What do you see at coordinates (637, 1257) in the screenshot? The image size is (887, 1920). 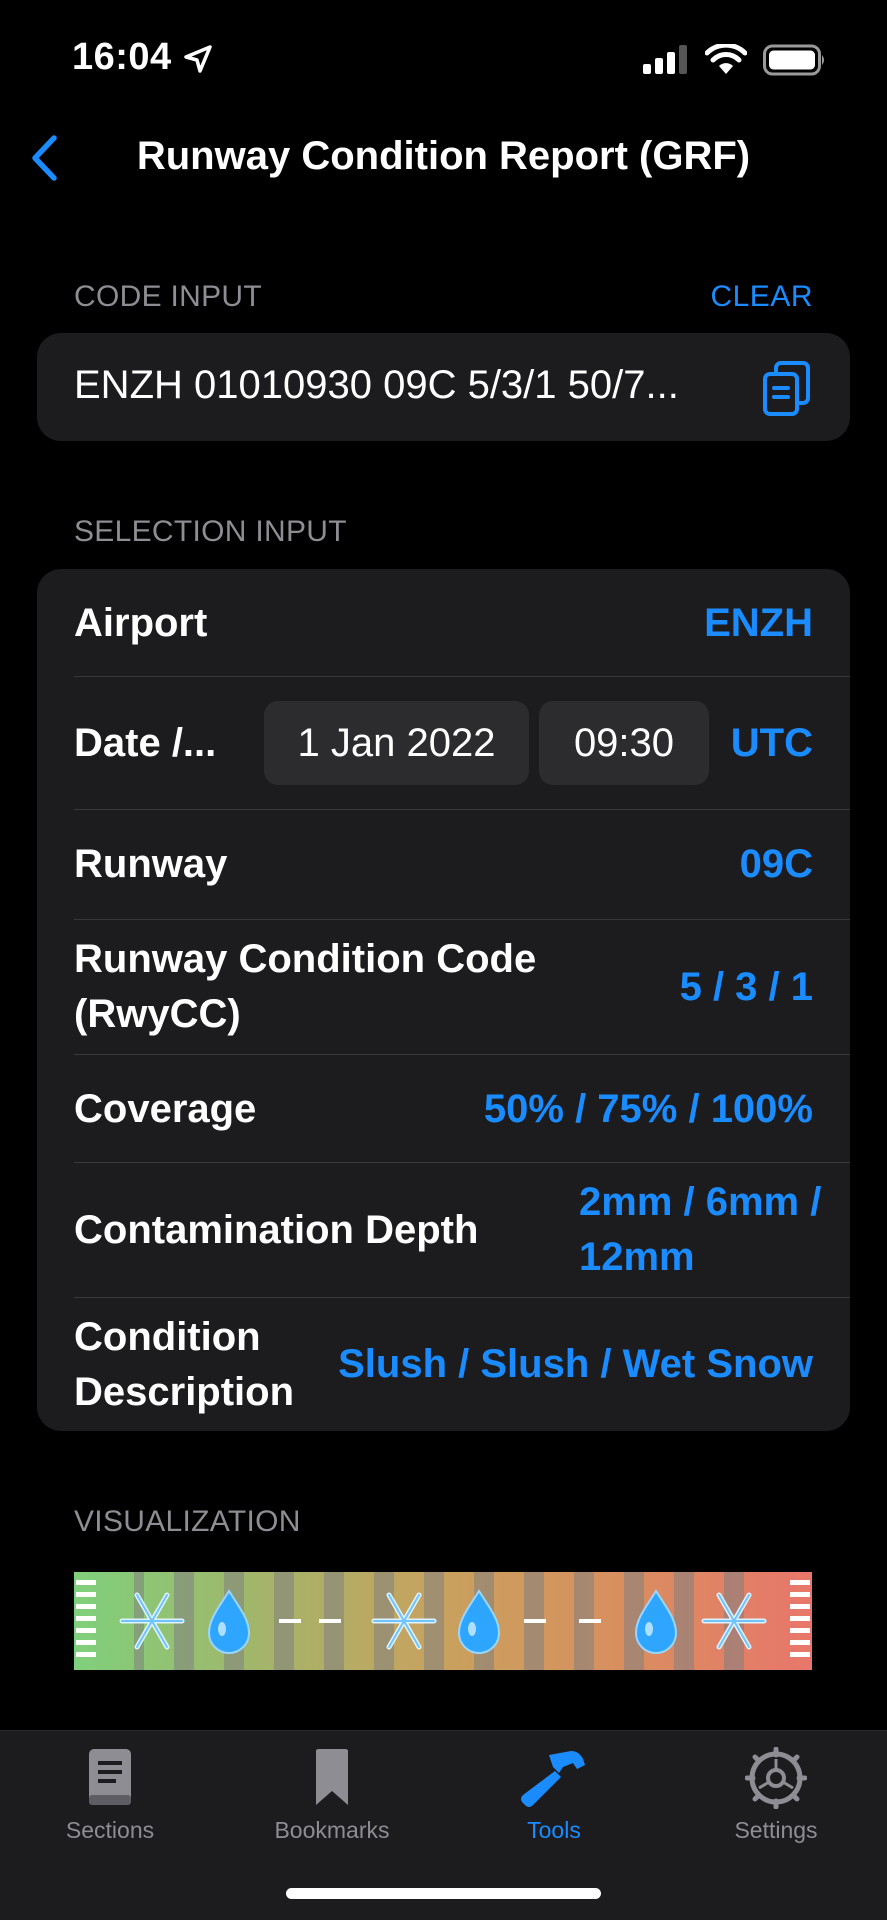 I see `depth-value-line2: 12mm` at bounding box center [637, 1257].